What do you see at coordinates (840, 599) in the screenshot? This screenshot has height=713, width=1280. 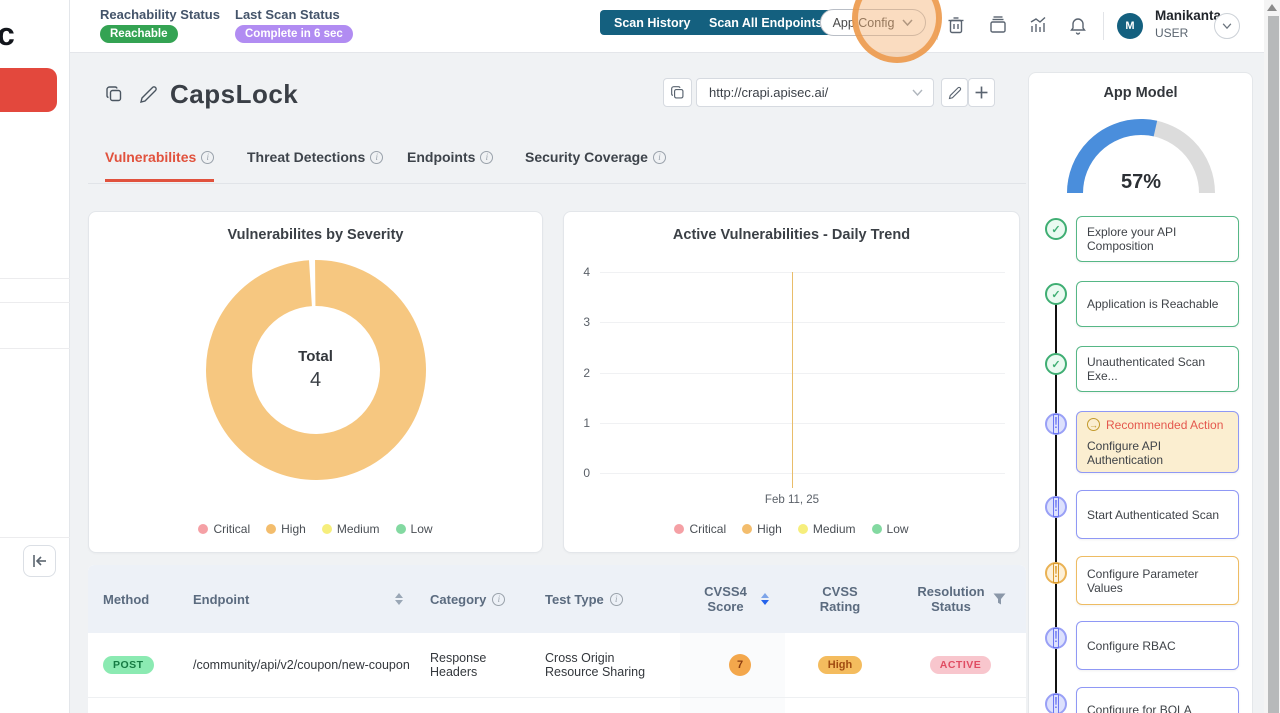 I see `col-cvss-rating: CVSS Rating` at bounding box center [840, 599].